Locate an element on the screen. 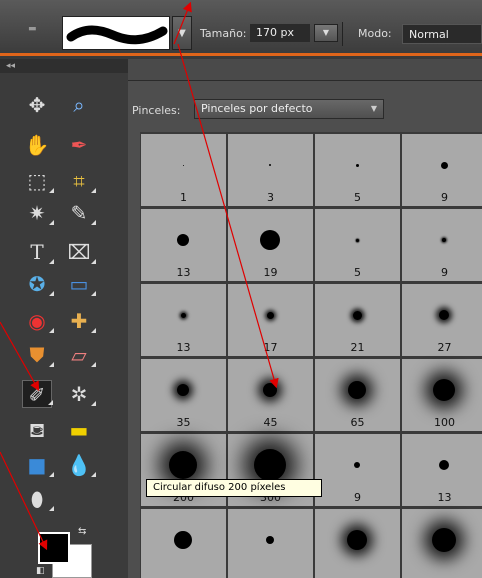 This screenshot has height=578, width=482. brush-preset: 65 is located at coordinates (357, 395).